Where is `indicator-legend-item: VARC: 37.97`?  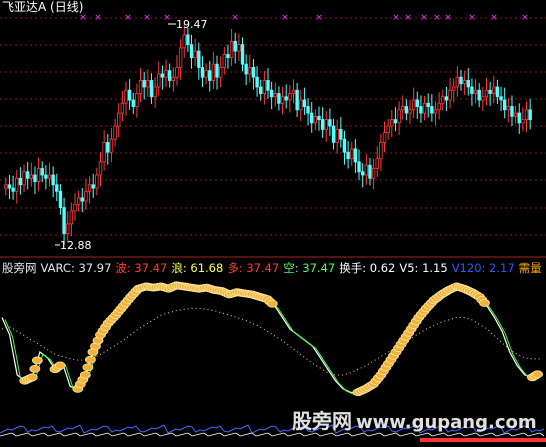 indicator-legend-item: VARC: 37.97 is located at coordinates (76, 268).